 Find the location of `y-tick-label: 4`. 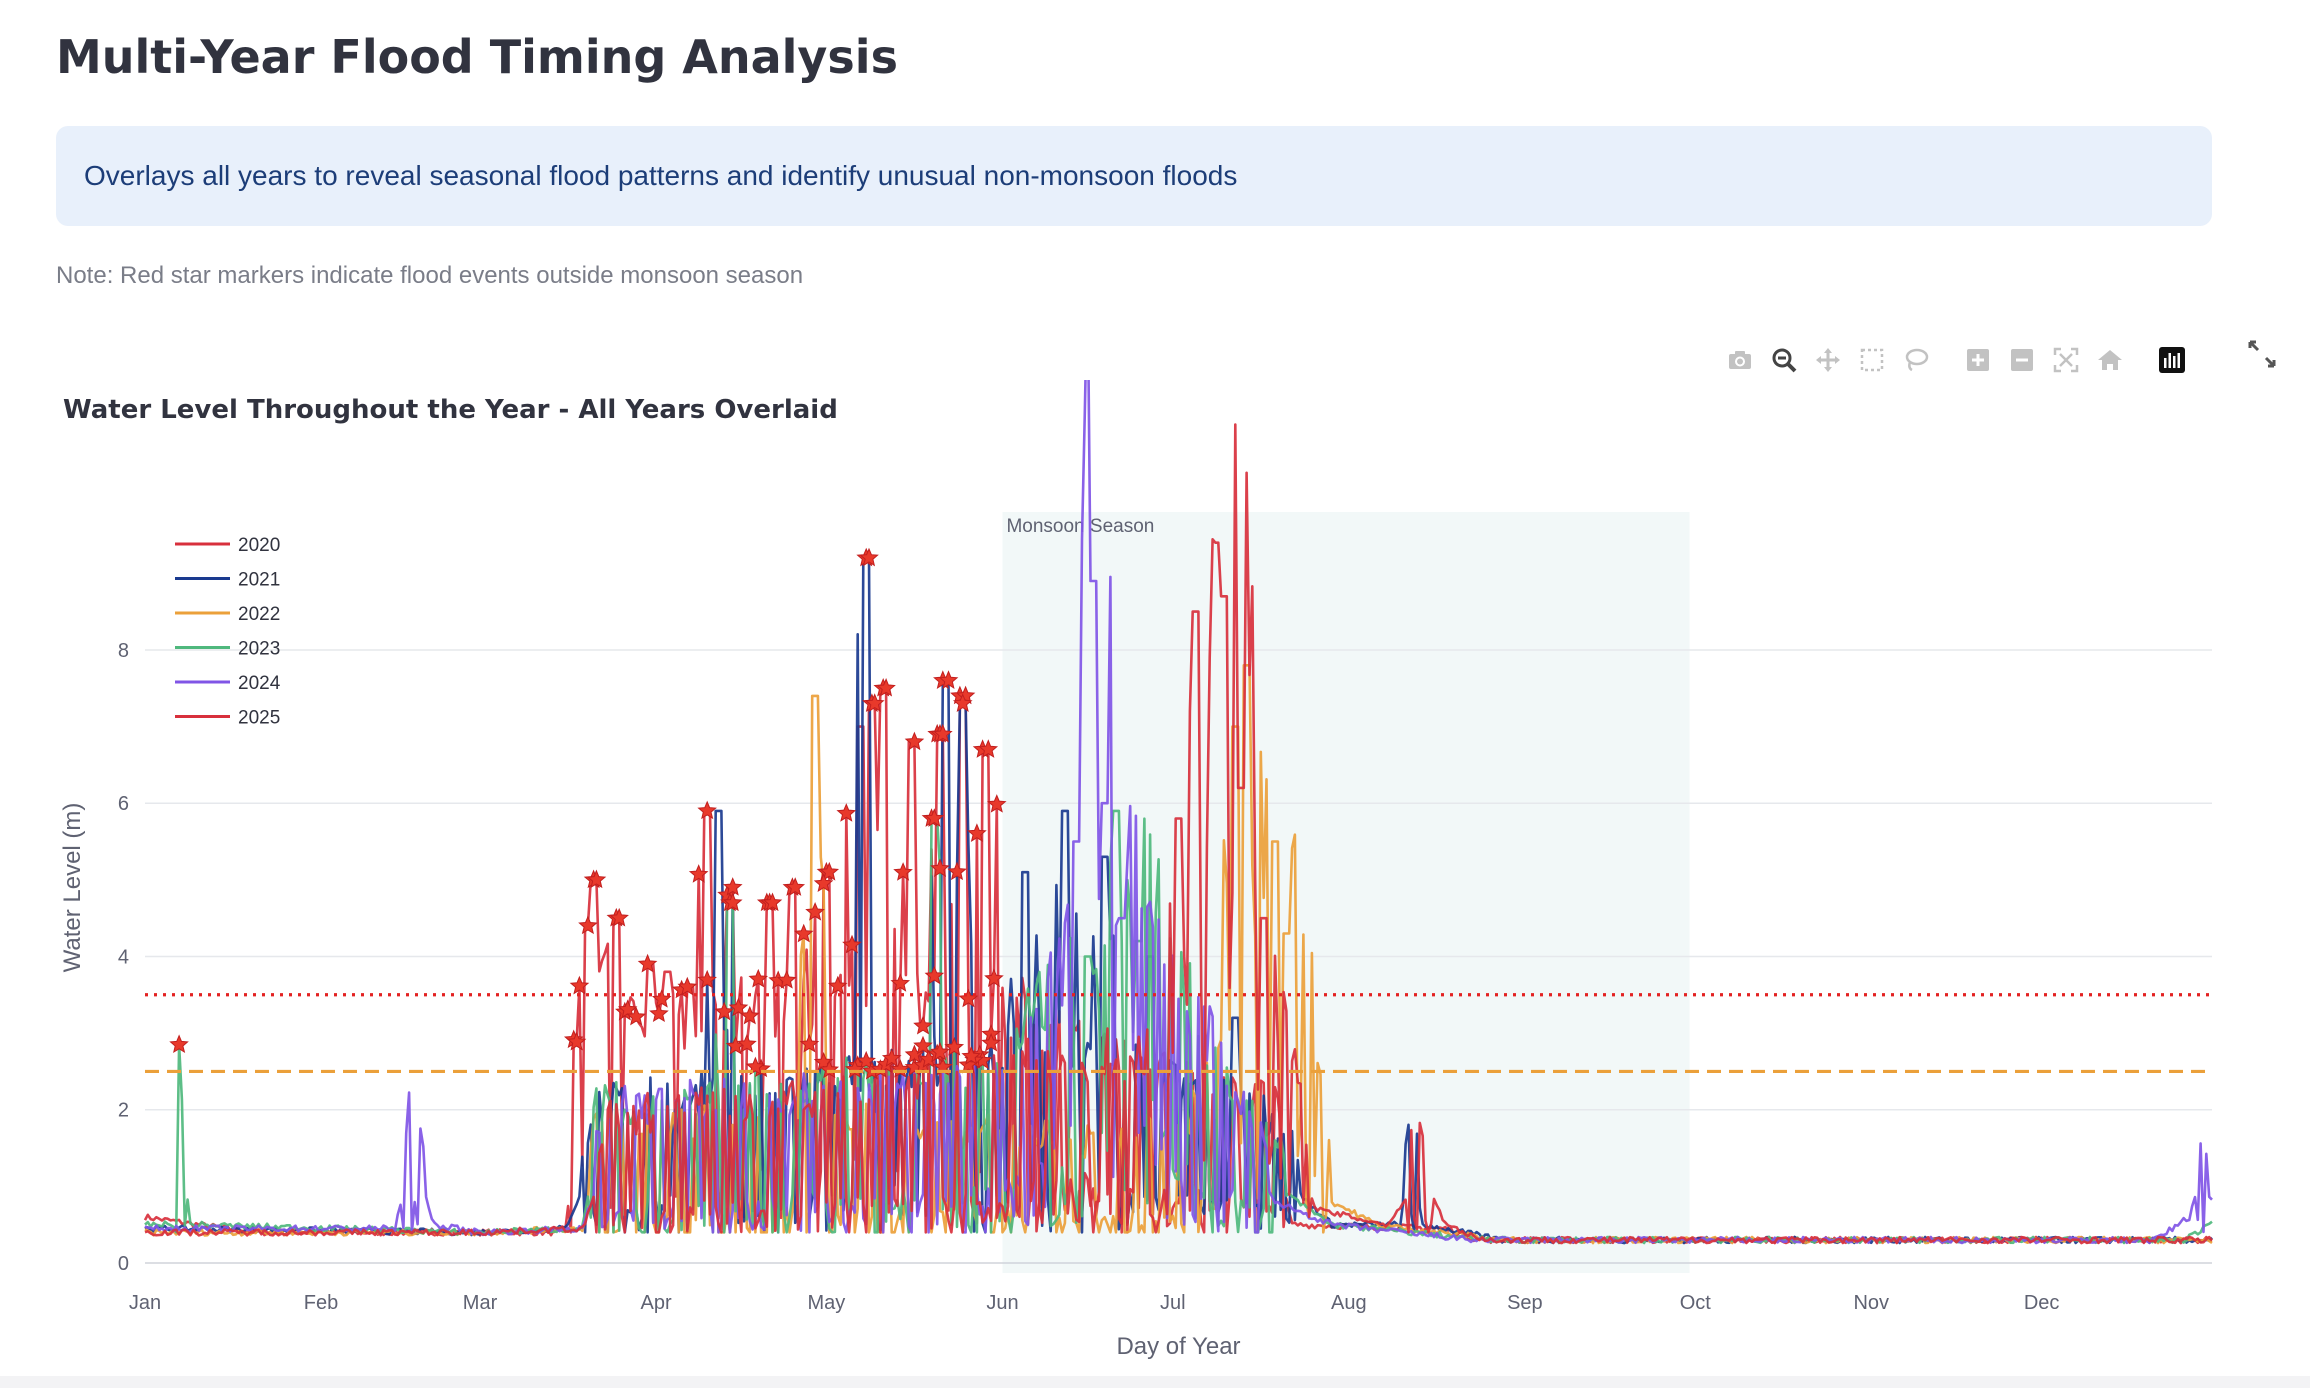

y-tick-label: 4 is located at coordinates (123, 957).